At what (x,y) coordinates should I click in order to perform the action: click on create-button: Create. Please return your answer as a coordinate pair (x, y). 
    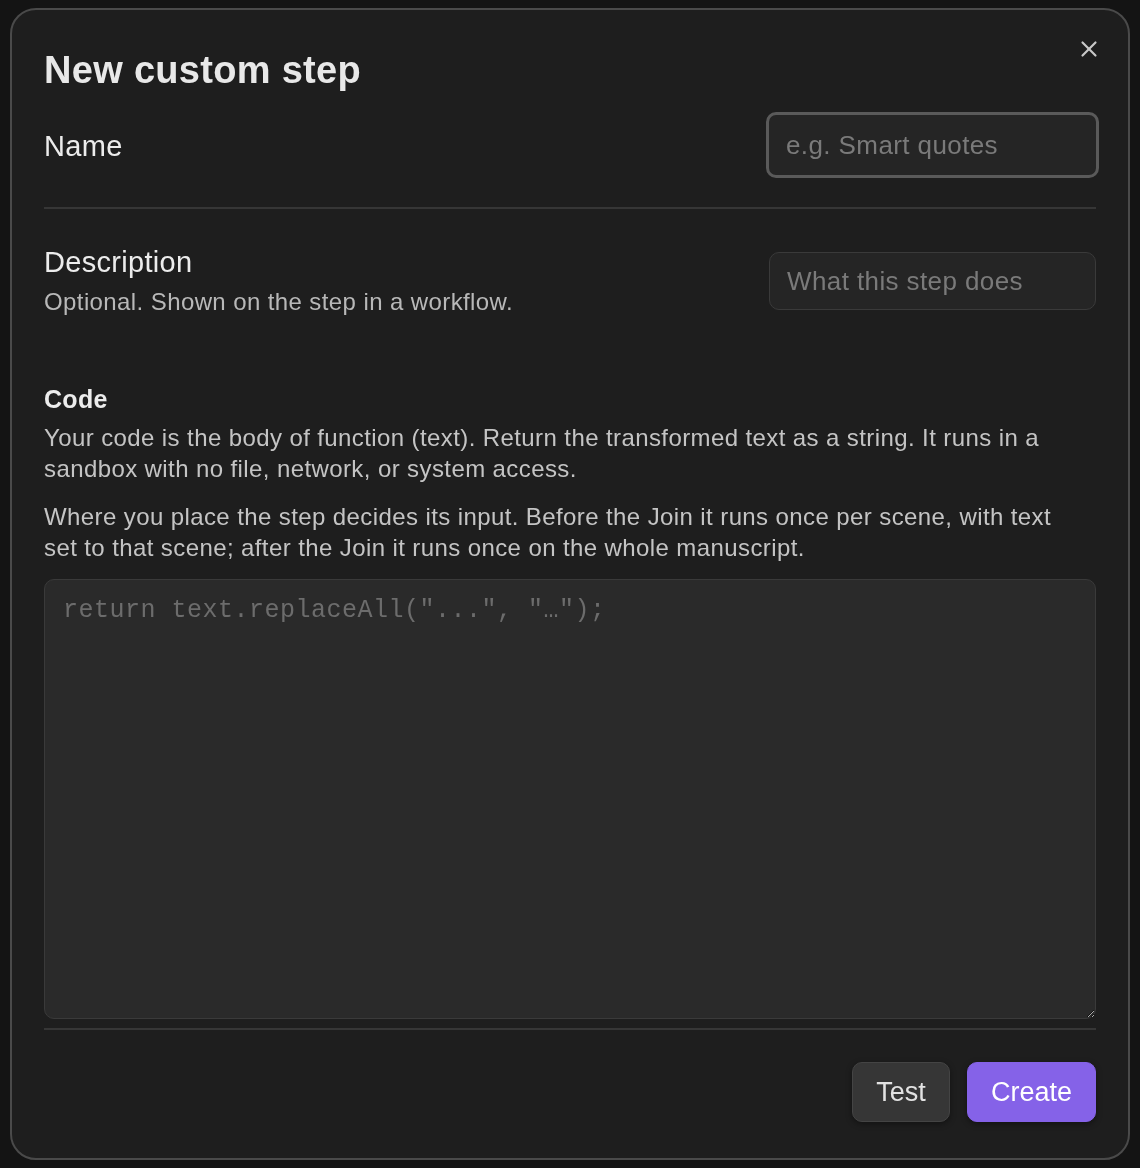
    Looking at the image, I should click on (1031, 1092).